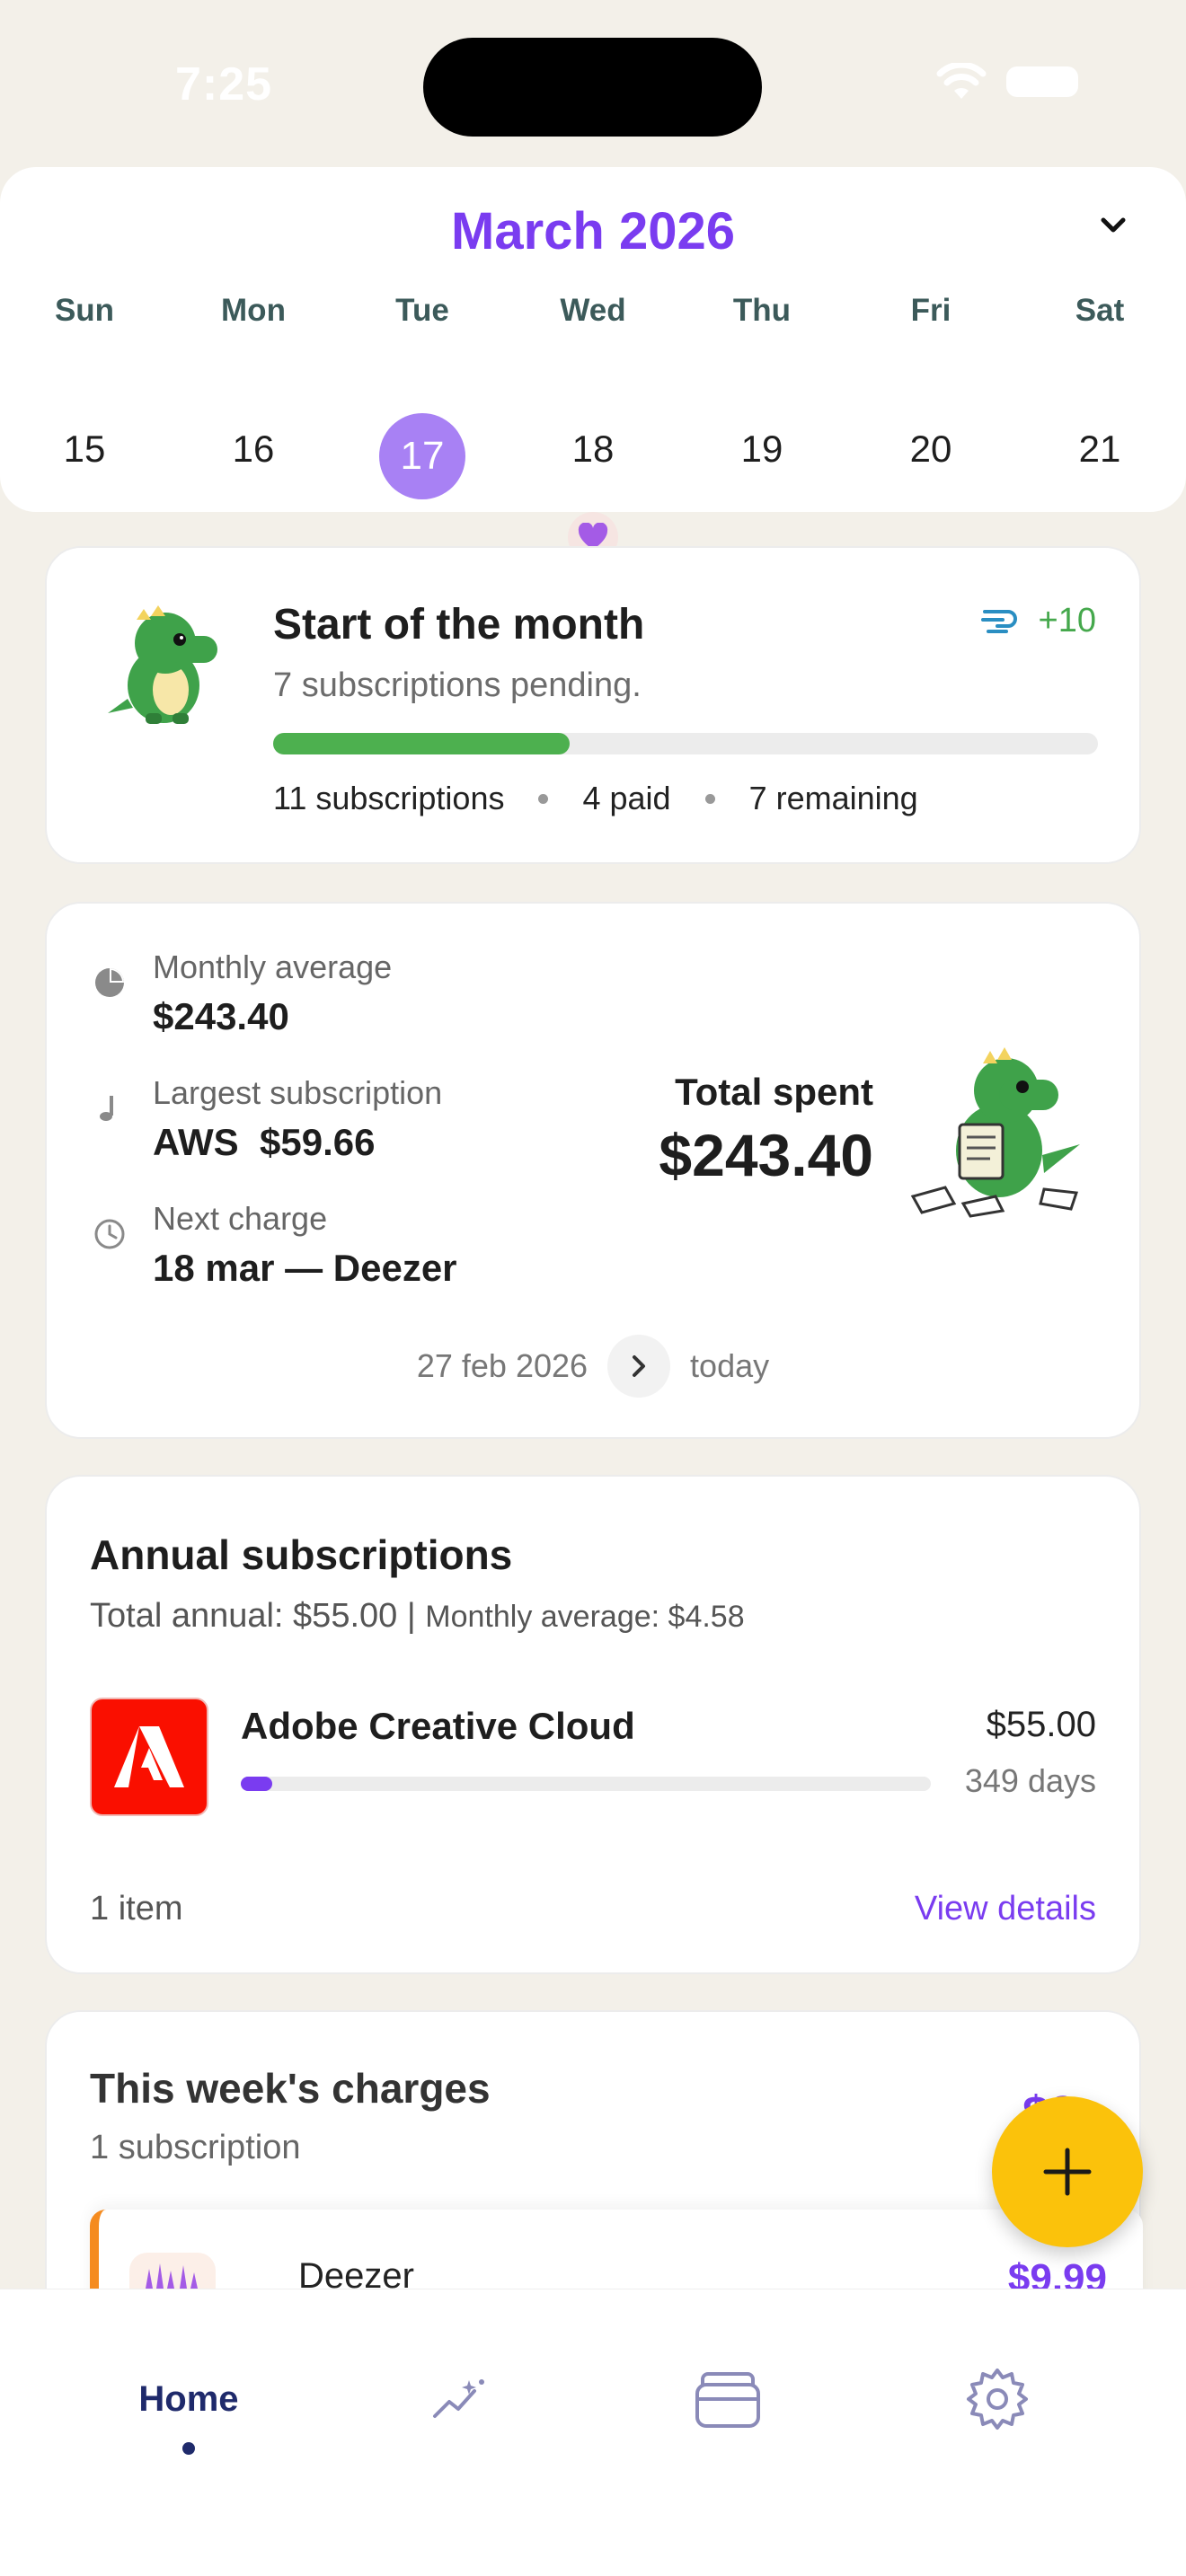 The height and width of the screenshot is (2576, 1186). What do you see at coordinates (162, 664) in the screenshot?
I see `dinosaur-illustration` at bounding box center [162, 664].